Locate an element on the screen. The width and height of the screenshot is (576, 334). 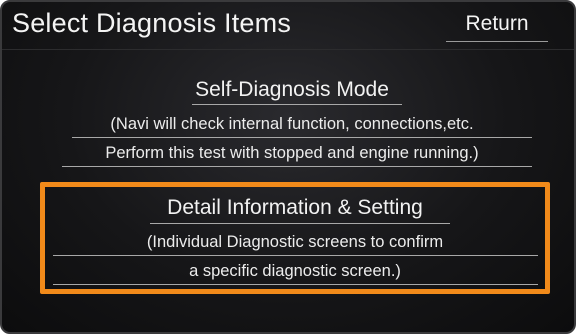
return-button-label: Return is located at coordinates (497, 23).